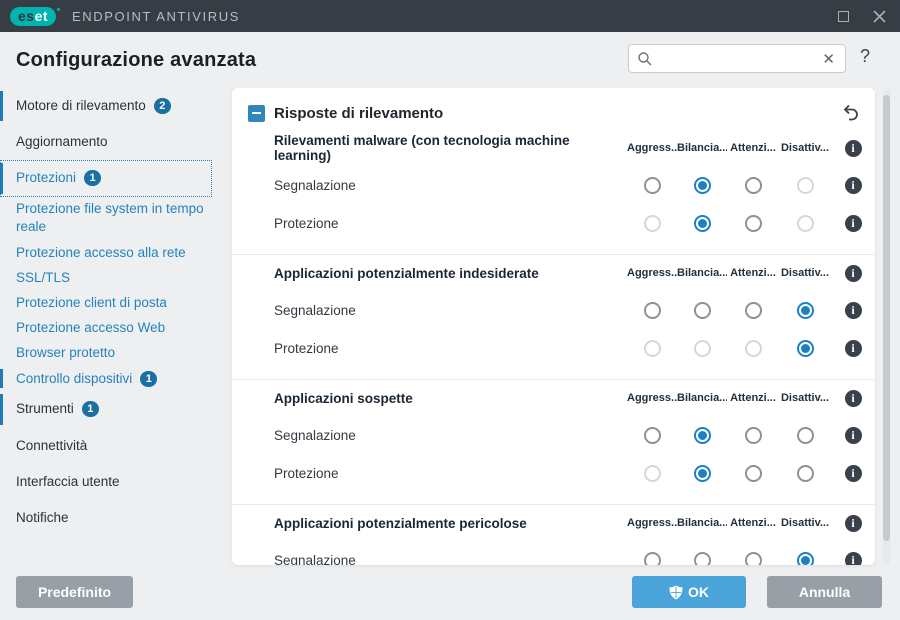 The image size is (900, 620). Describe the element at coordinates (106, 409) in the screenshot. I see `sidebar-item-strumenti: Strumenti 1` at that location.